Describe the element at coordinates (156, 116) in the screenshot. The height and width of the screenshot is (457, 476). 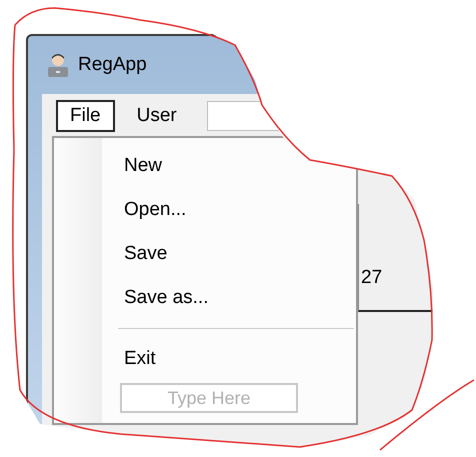
I see `menu-item: User` at that location.